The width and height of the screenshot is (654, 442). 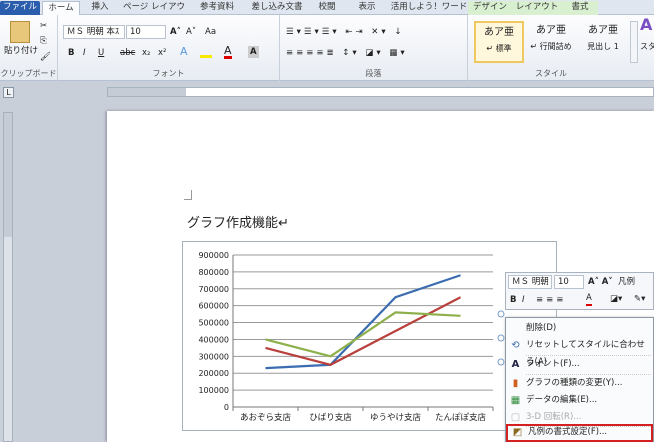 What do you see at coordinates (367, 8) in the screenshot?
I see `tab-view: 表示` at bounding box center [367, 8].